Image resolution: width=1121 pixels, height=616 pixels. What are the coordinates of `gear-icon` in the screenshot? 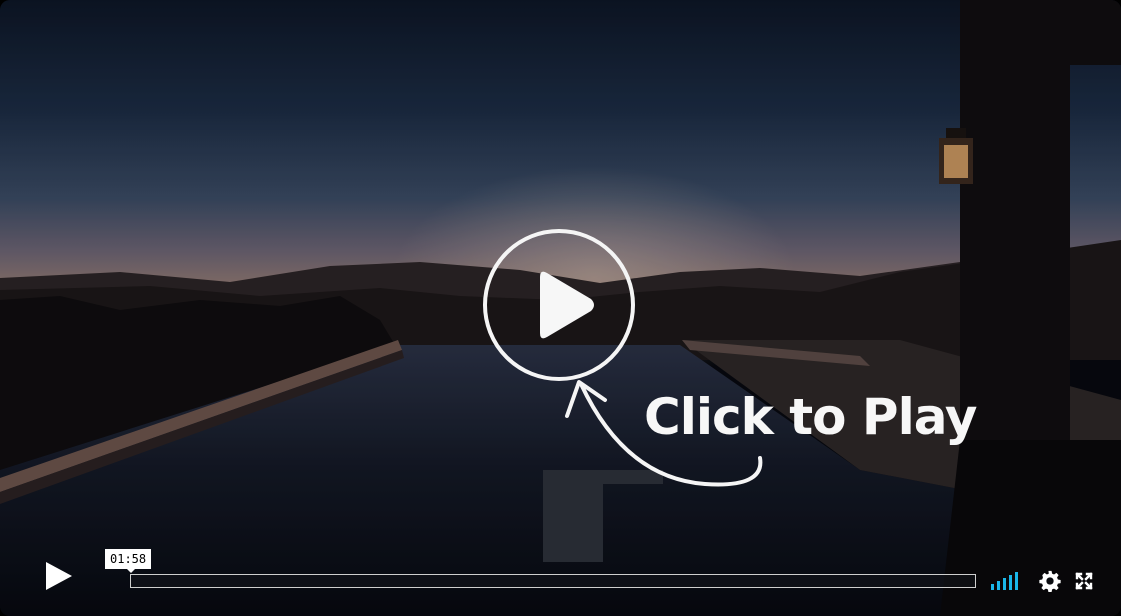 It's located at (1050, 581).